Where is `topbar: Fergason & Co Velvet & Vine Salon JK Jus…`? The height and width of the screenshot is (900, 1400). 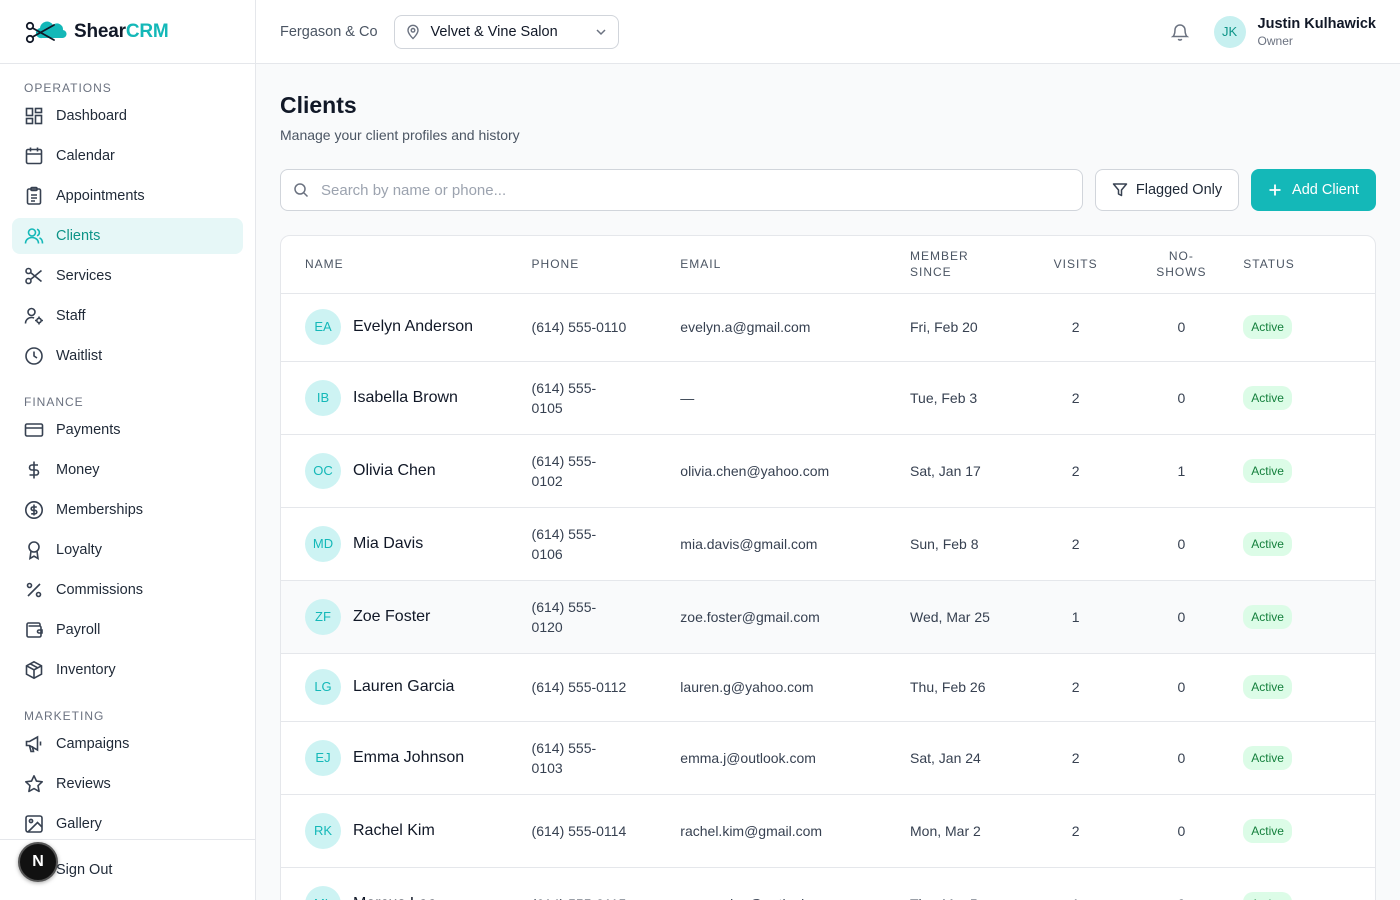
topbar: Fergason & Co Velvet & Vine Salon JK Jus… is located at coordinates (828, 32).